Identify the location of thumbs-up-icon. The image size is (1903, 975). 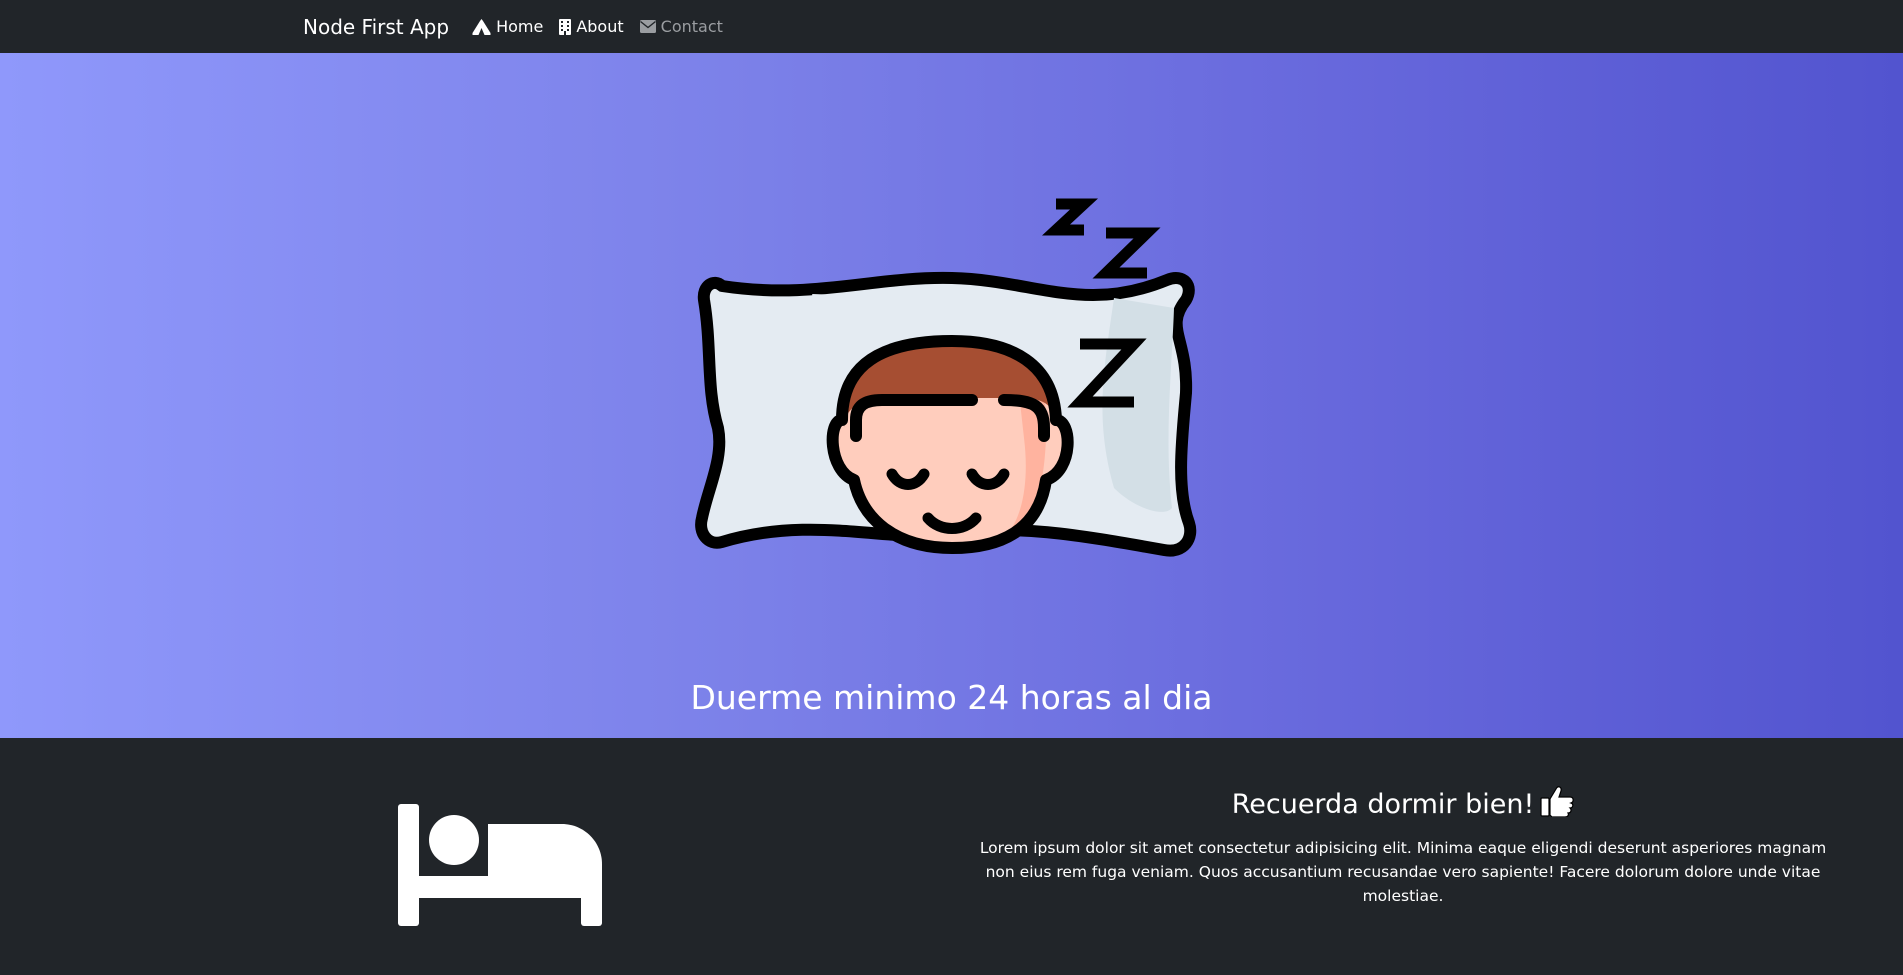
(1557, 804).